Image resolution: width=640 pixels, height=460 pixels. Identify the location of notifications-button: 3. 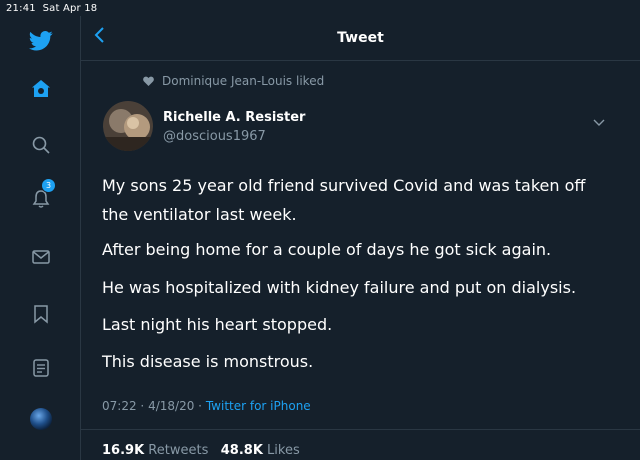
(41, 196).